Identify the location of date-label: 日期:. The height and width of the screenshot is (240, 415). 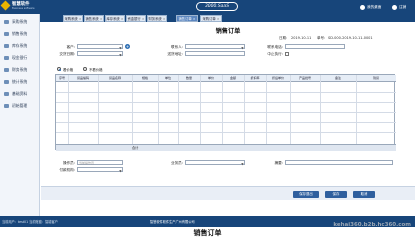
(283, 38).